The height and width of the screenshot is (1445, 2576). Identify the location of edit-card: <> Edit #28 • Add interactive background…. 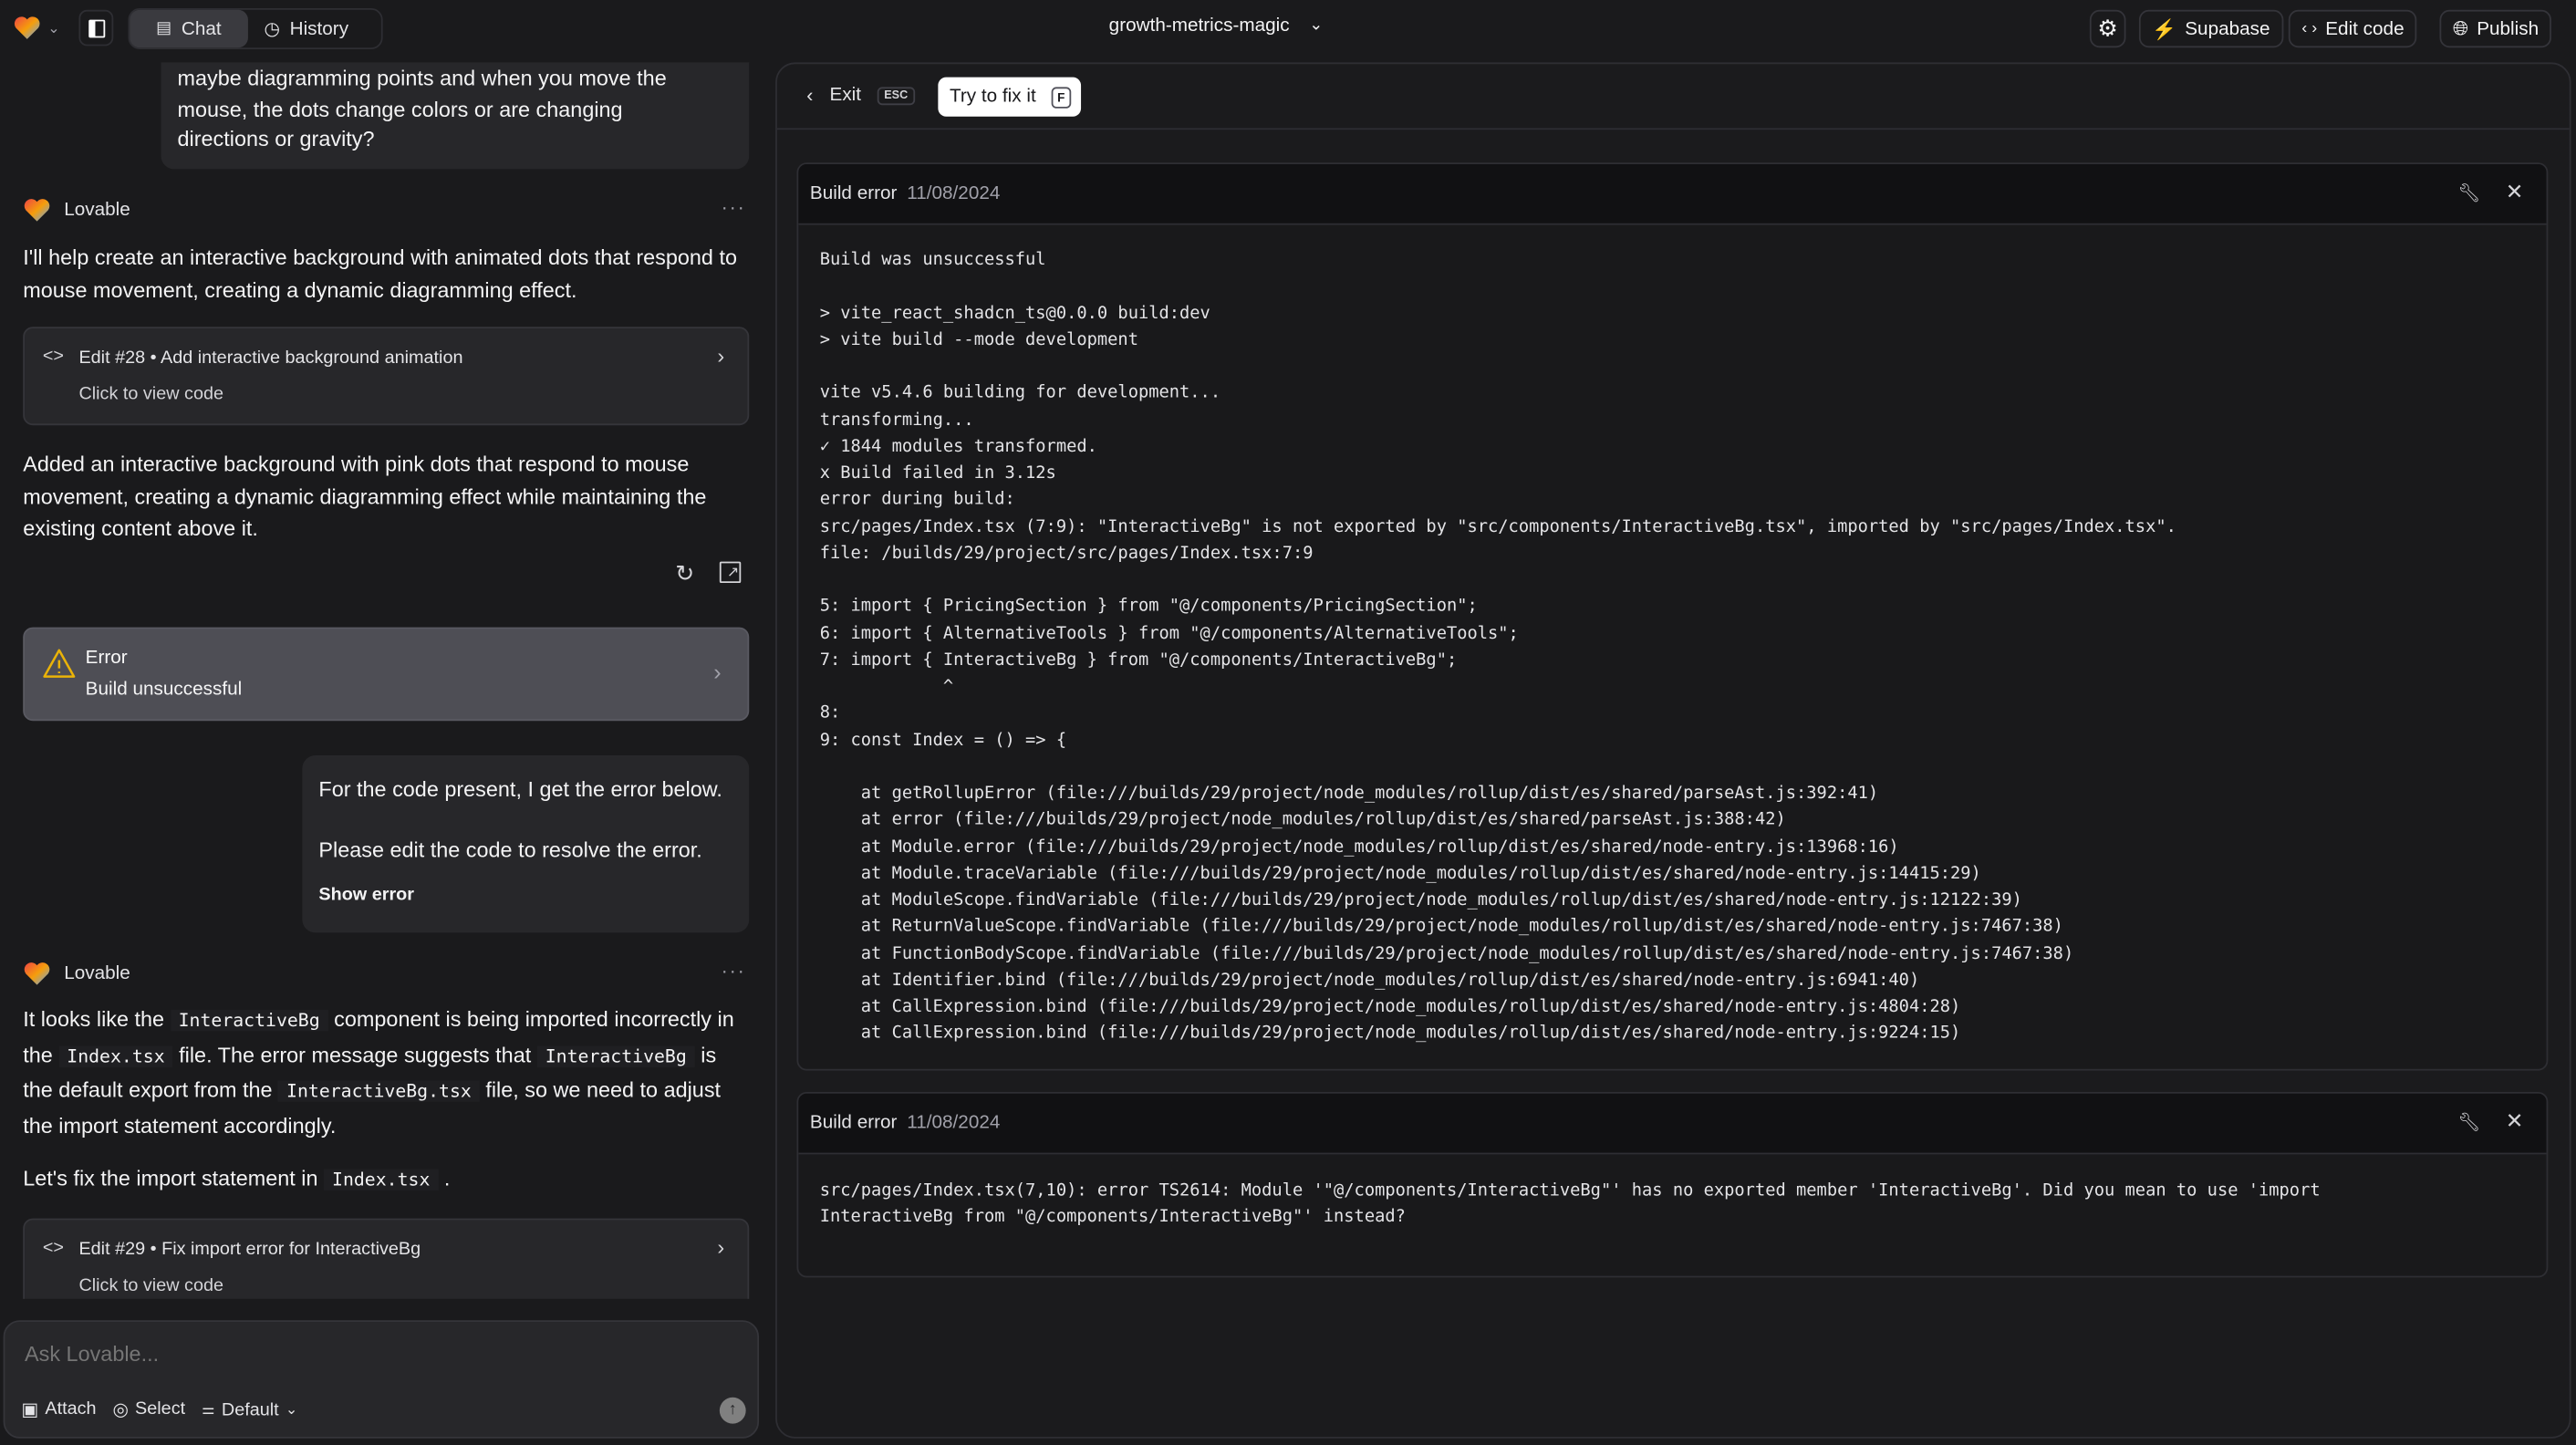
(386, 376).